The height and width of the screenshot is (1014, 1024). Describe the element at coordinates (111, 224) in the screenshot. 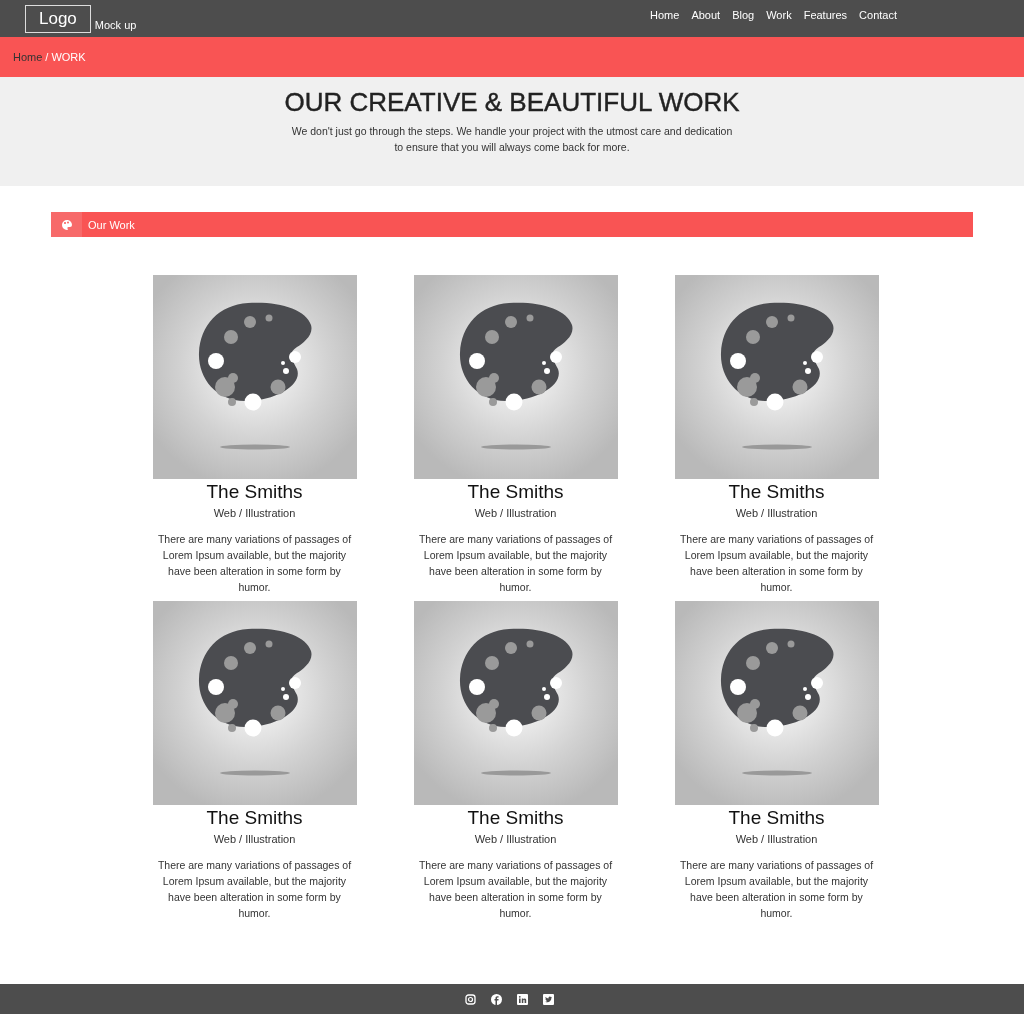

I see `section-title: Our Work` at that location.